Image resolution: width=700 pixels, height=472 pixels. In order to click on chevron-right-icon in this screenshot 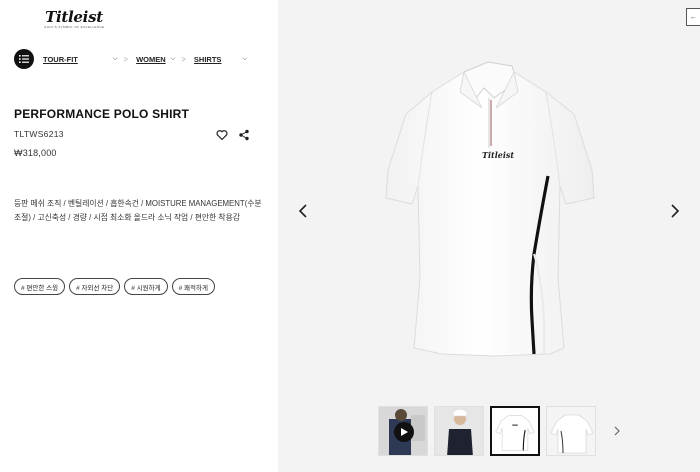, I will do `click(675, 211)`.